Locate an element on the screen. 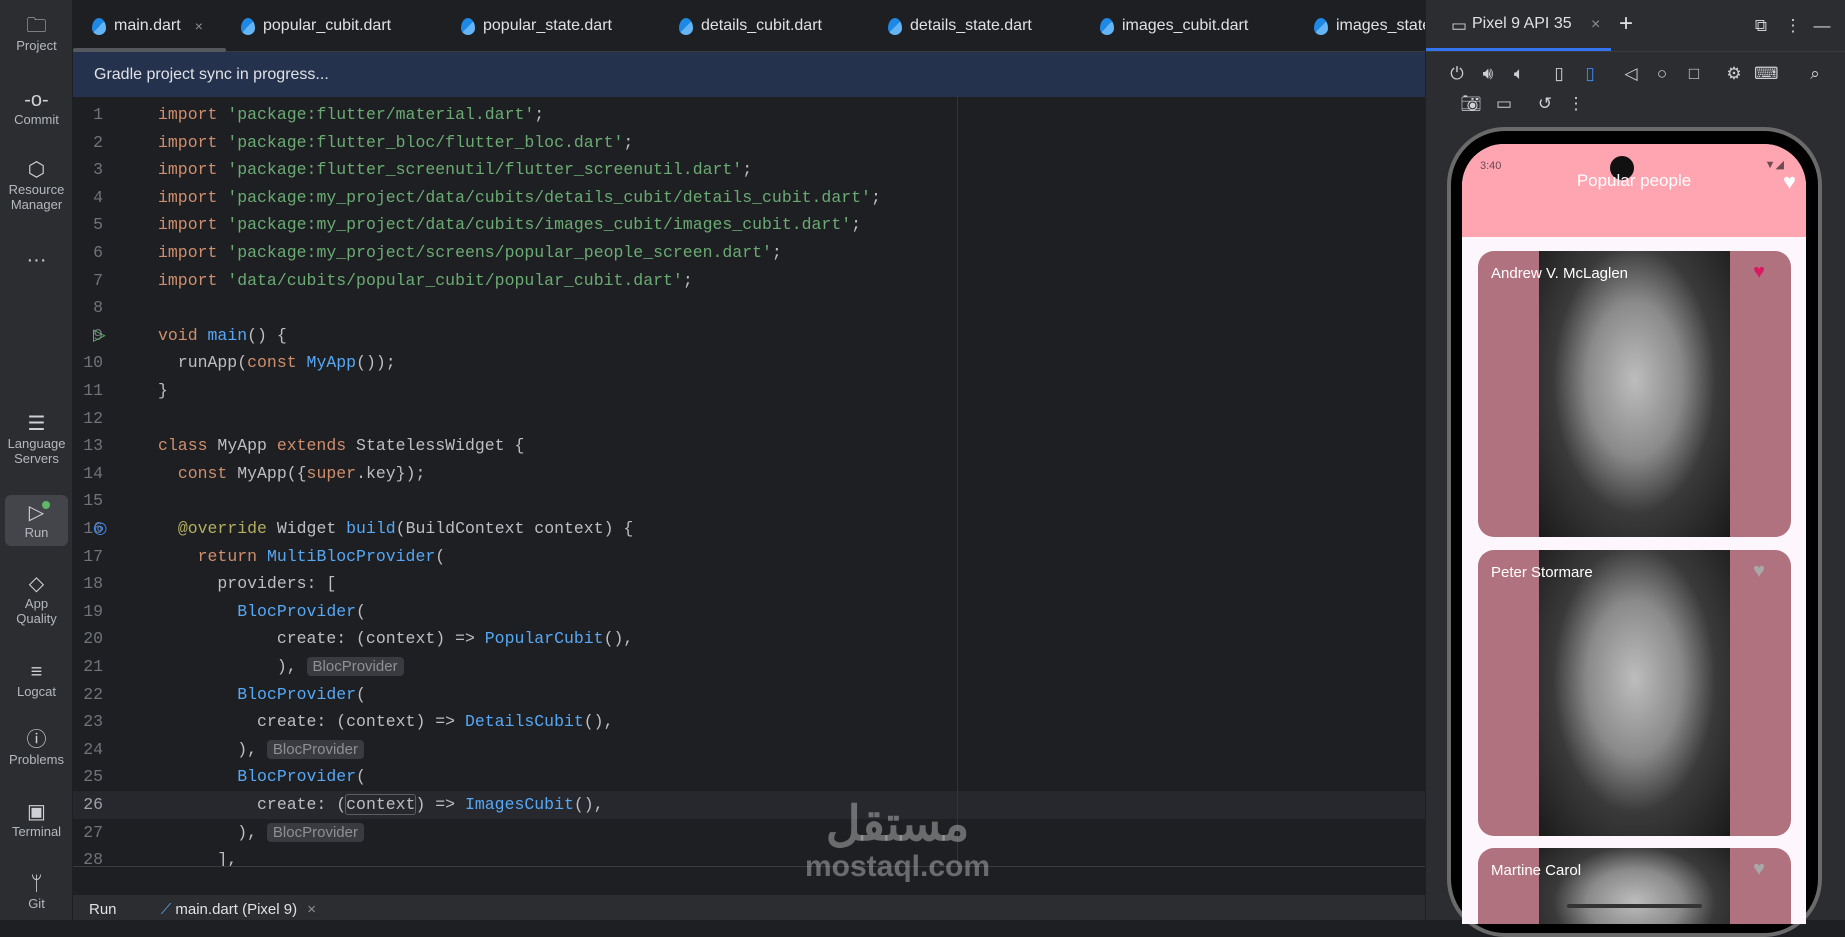 The height and width of the screenshot is (937, 1845). screen-record-icon: ▭ is located at coordinates (1504, 104).